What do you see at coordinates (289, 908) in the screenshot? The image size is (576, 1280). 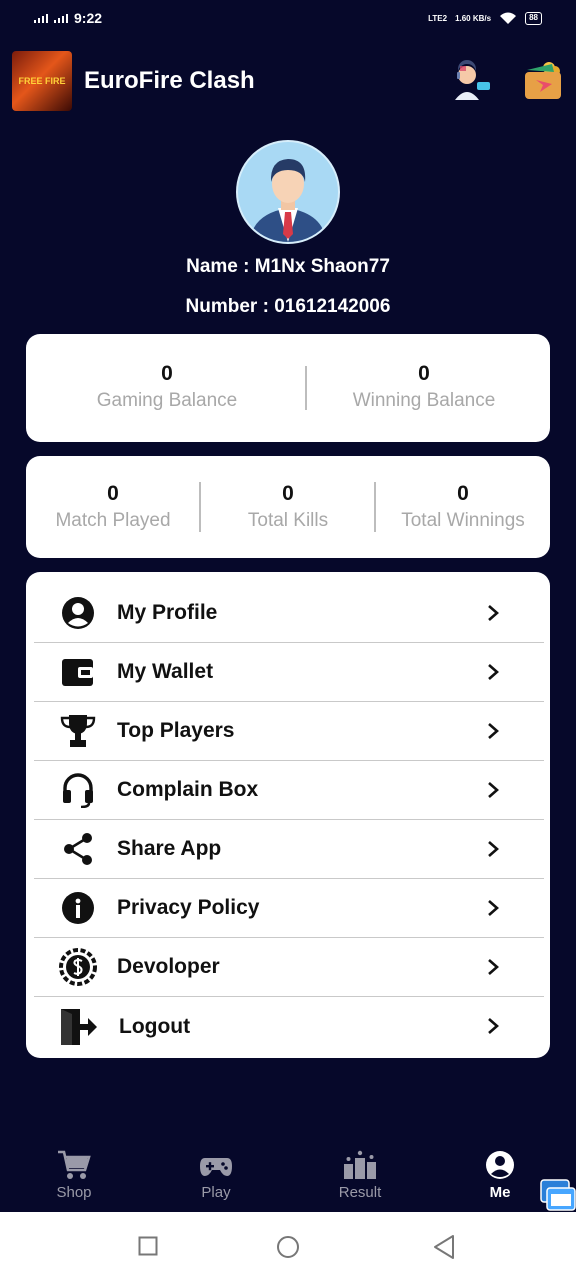 I see `menu-item-privacy-policy: Privacy Policy` at bounding box center [289, 908].